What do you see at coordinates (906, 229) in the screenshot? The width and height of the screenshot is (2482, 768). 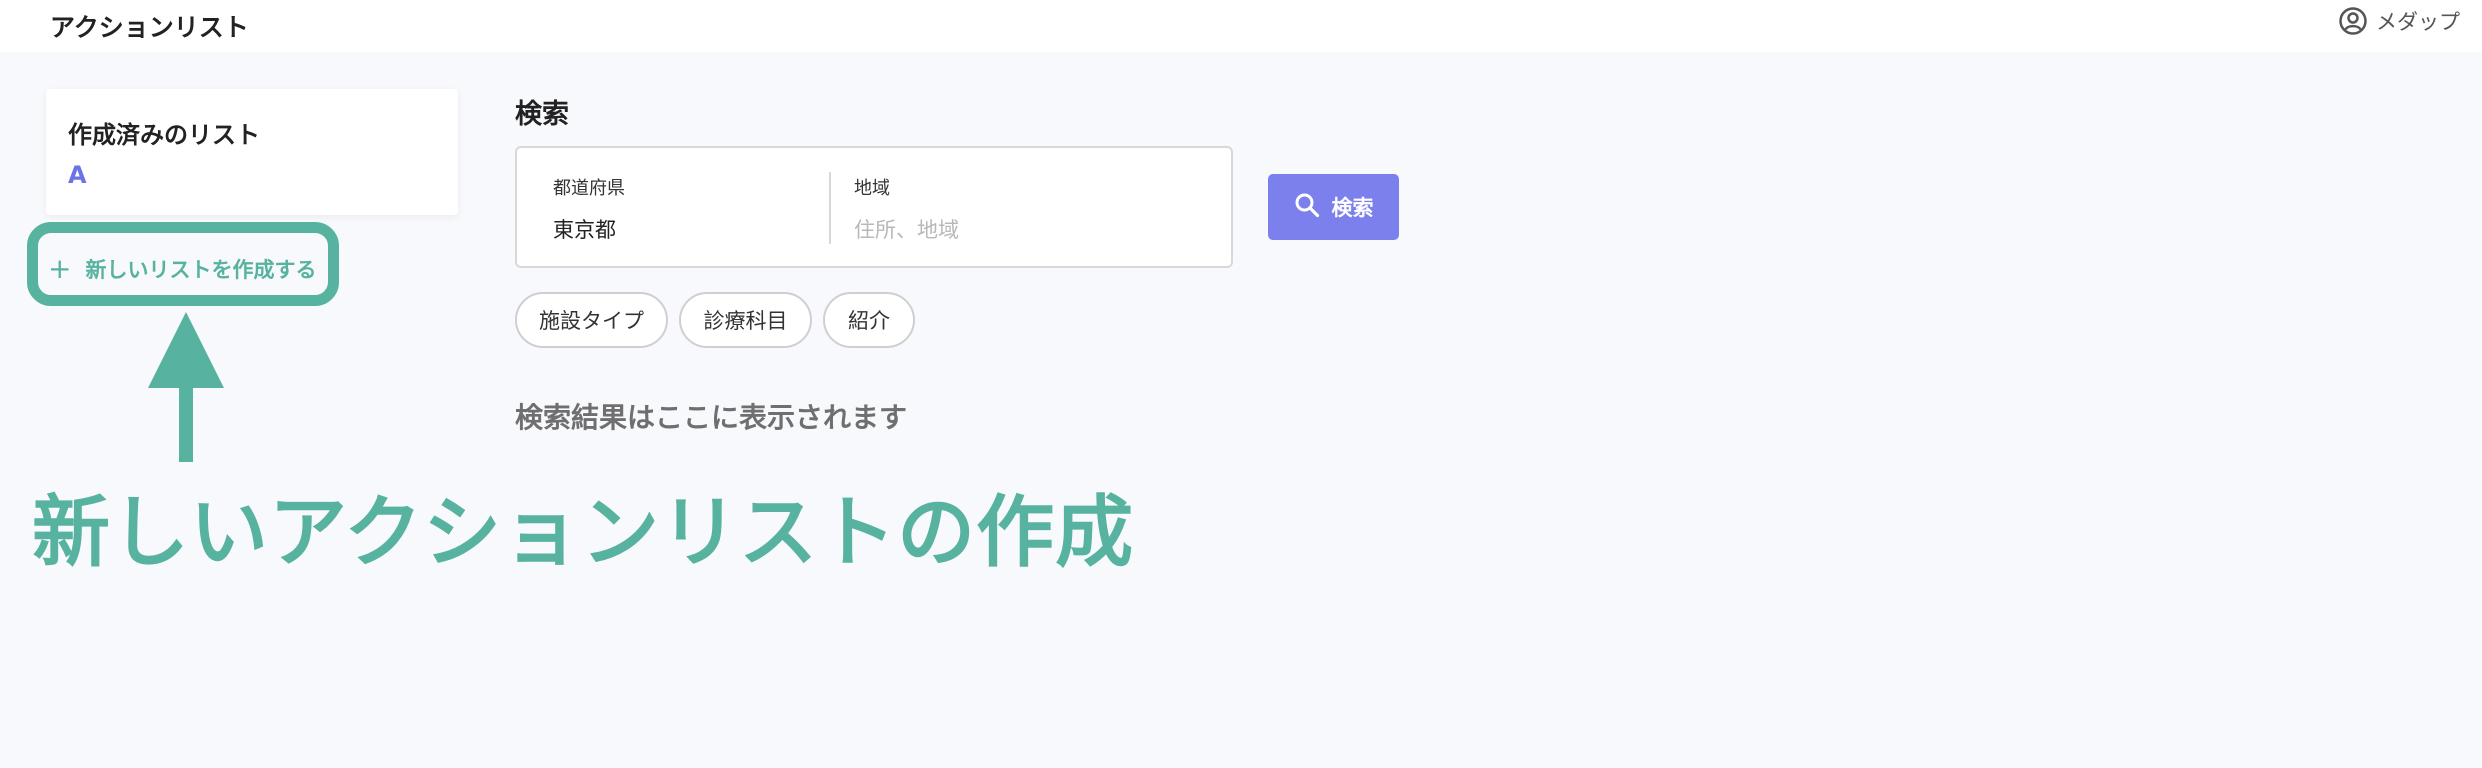 I see `region-input: 住所、地域` at bounding box center [906, 229].